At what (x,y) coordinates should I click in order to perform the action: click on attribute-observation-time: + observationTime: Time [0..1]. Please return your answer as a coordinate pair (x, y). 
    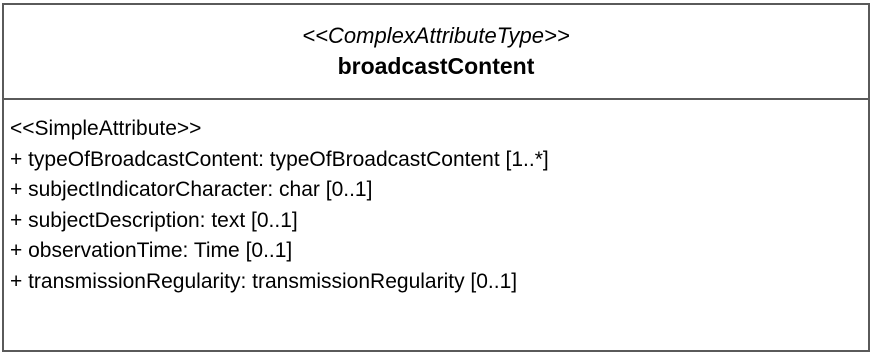
    Looking at the image, I should click on (151, 250).